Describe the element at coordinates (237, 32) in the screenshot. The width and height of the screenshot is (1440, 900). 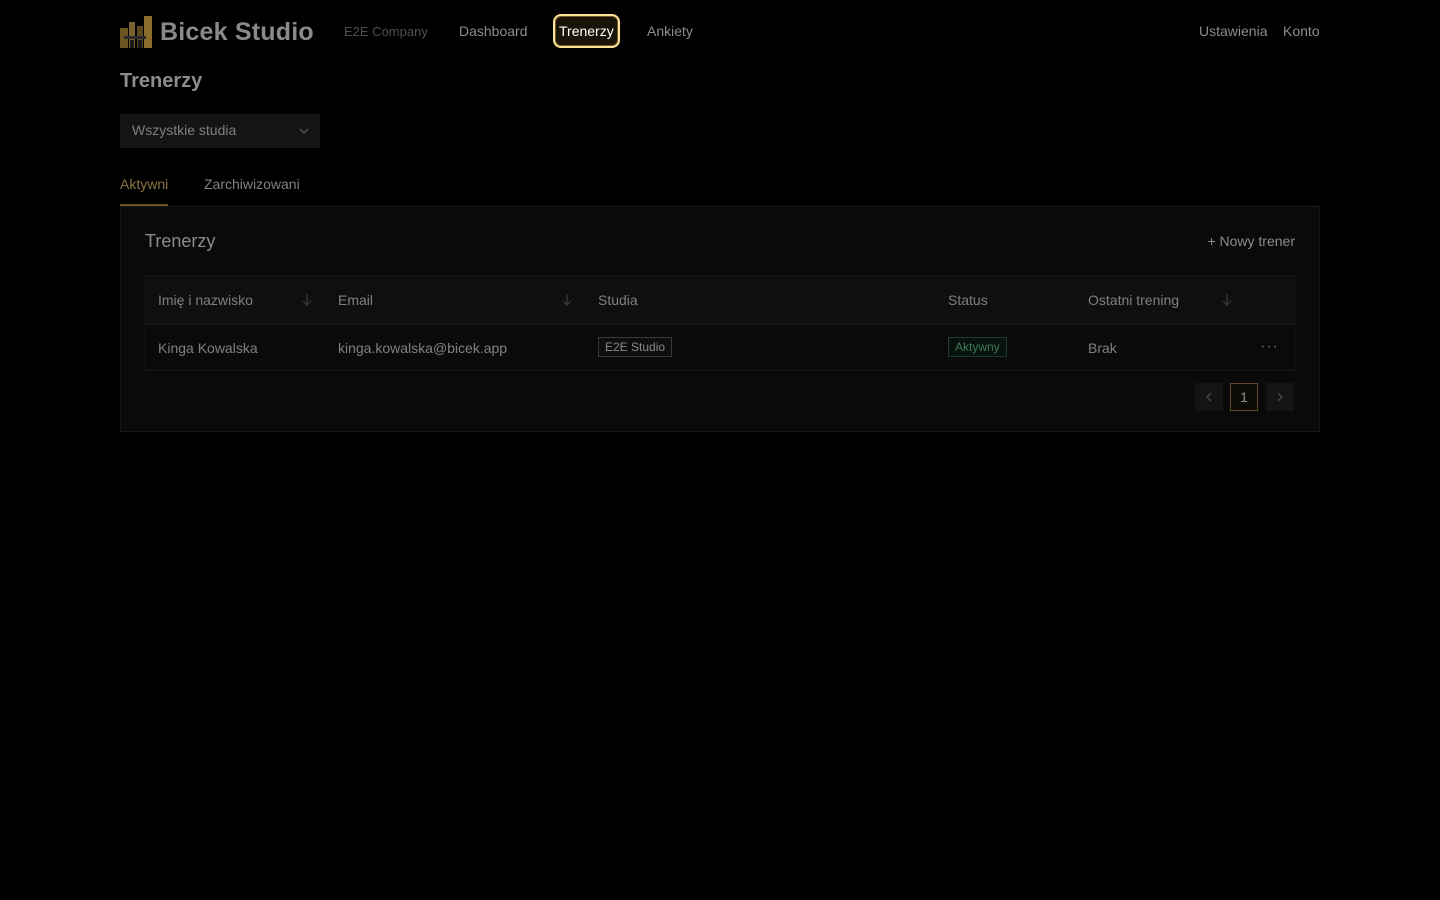
I see `brand-name: Bicek Studio` at that location.